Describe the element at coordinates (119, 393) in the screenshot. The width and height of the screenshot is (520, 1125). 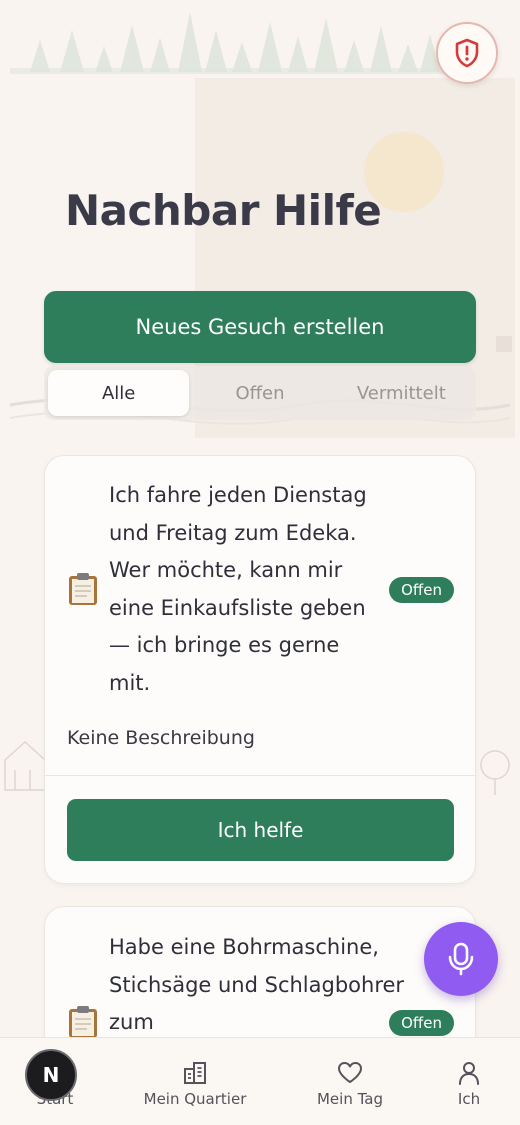
I see `tab-alle: Alle` at that location.